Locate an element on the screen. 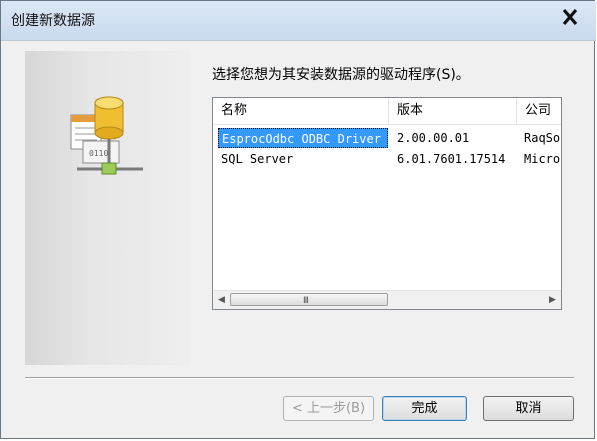 Image resolution: width=597 pixels, height=441 pixels. column-header-name: 名称 is located at coordinates (301, 111).